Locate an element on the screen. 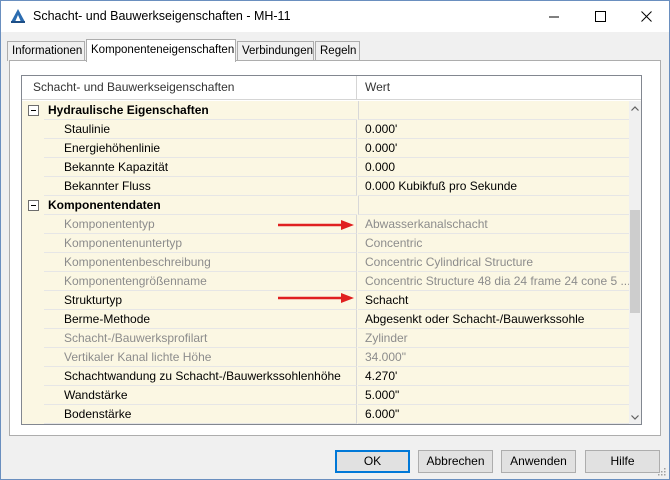  property-name: Staulinie is located at coordinates (200, 129).